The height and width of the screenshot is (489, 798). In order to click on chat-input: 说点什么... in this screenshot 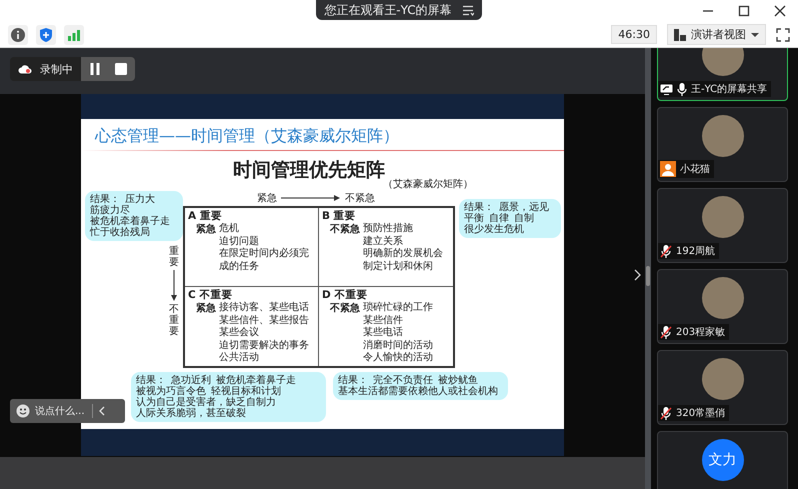, I will do `click(61, 411)`.